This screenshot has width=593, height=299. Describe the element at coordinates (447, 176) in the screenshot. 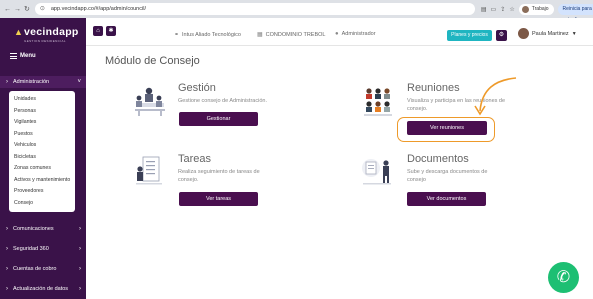

I see `card-desc-documentos: Sube y descarga documentos de consejo` at that location.